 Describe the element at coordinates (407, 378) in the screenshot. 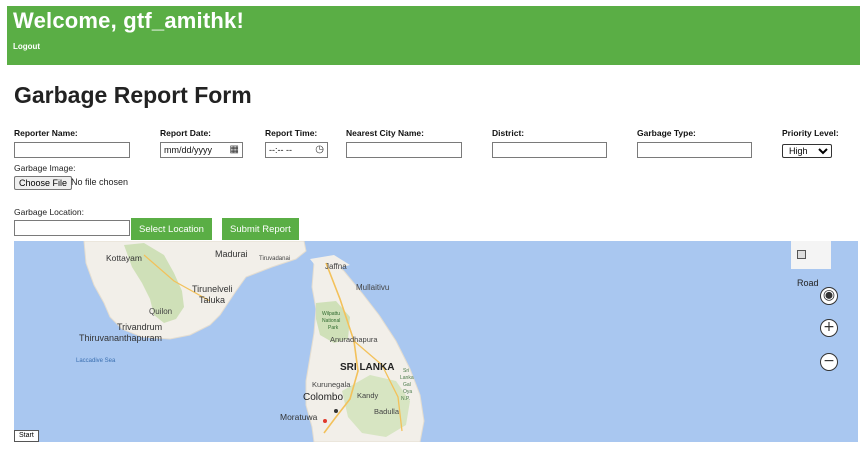

I see `map-label-park-lanka: Lanka` at that location.